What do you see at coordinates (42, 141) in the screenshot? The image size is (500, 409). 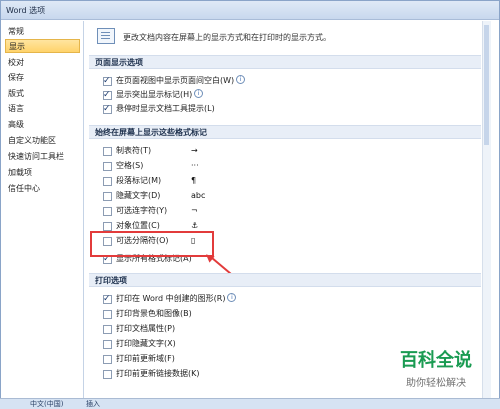 I see `sidebar-item-customize-ribbon: 自定义功能区` at bounding box center [42, 141].